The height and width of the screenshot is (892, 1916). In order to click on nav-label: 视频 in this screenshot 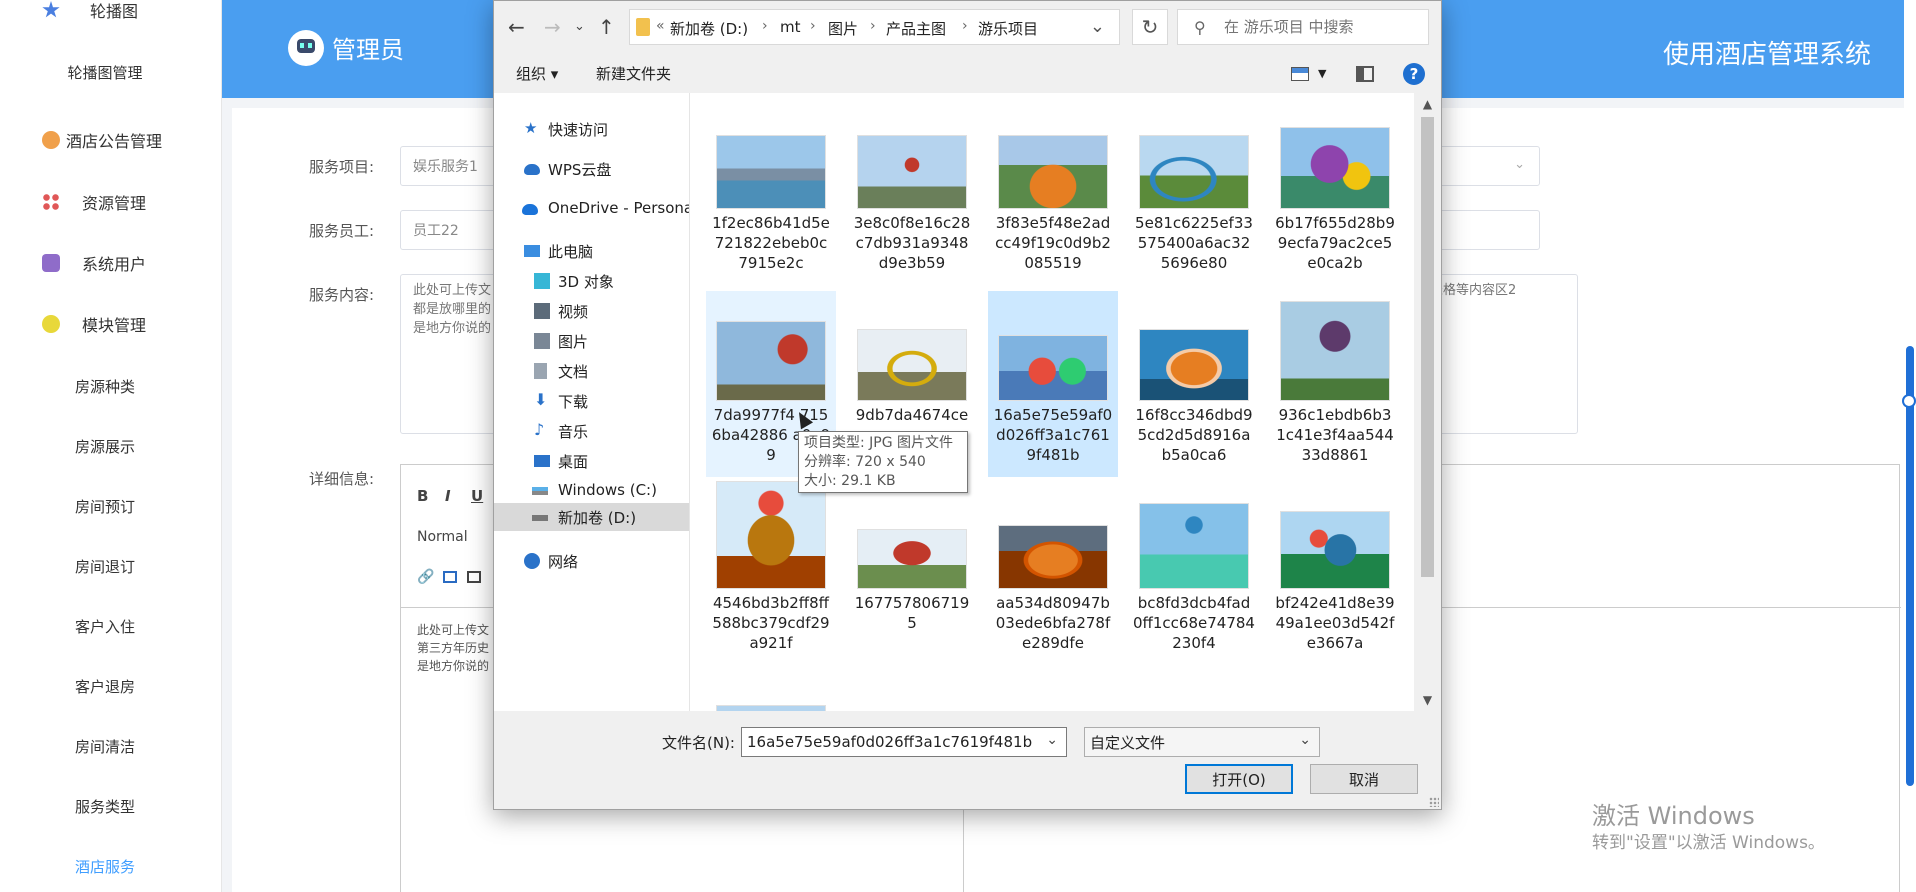, I will do `click(573, 312)`.